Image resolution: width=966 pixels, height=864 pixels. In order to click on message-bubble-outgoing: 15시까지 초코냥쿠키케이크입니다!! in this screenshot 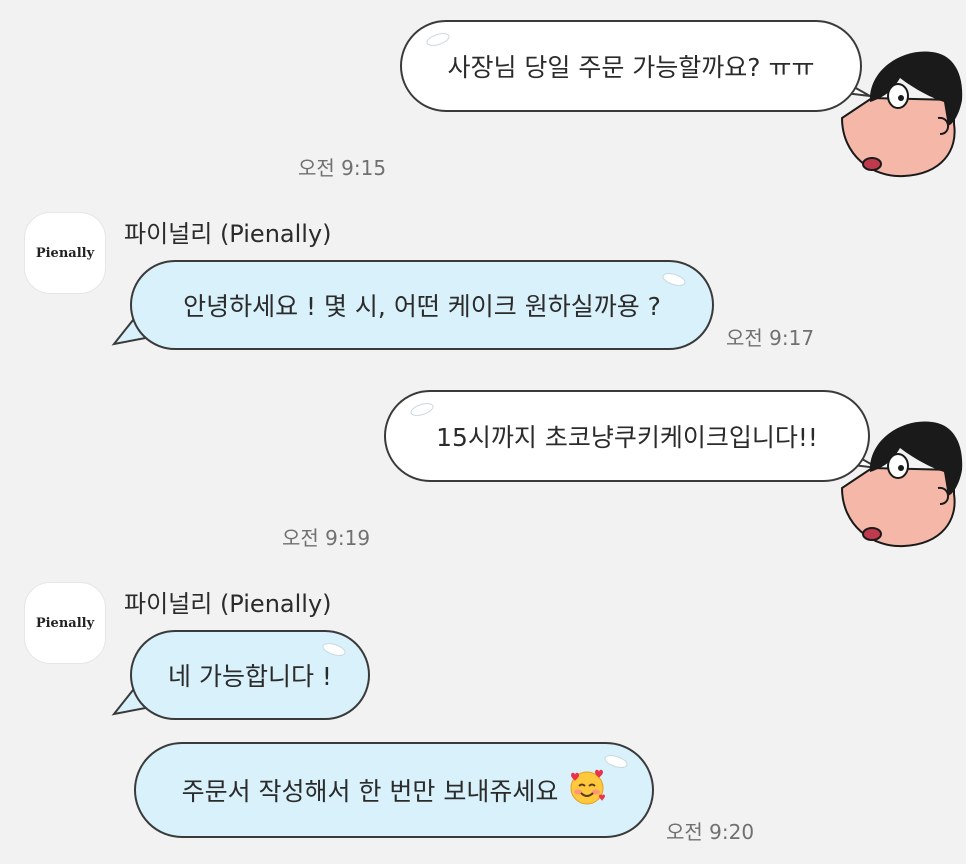, I will do `click(627, 436)`.